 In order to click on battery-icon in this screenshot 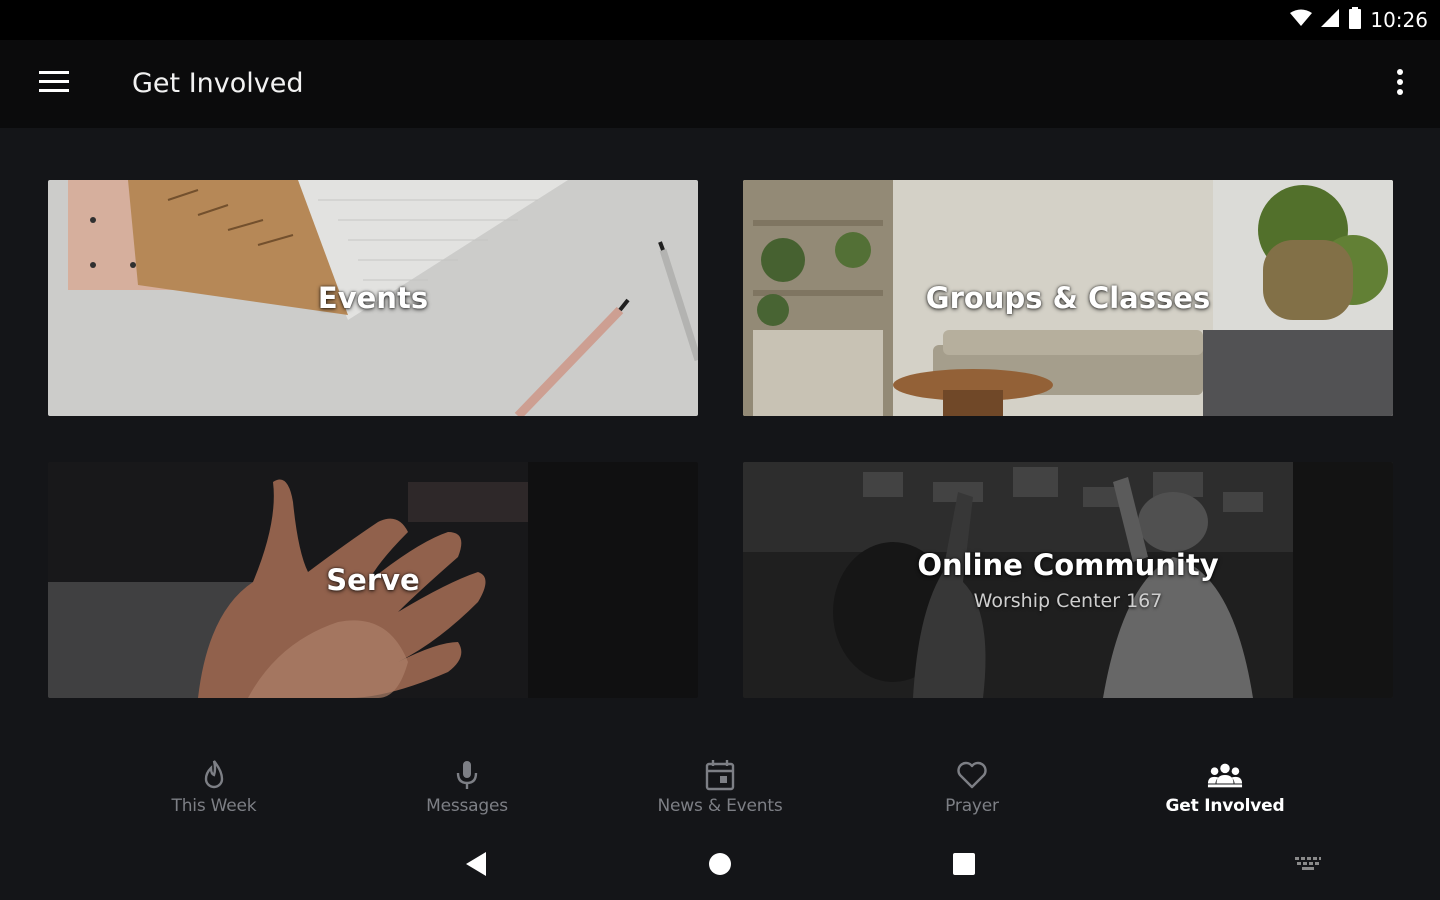, I will do `click(1355, 20)`.